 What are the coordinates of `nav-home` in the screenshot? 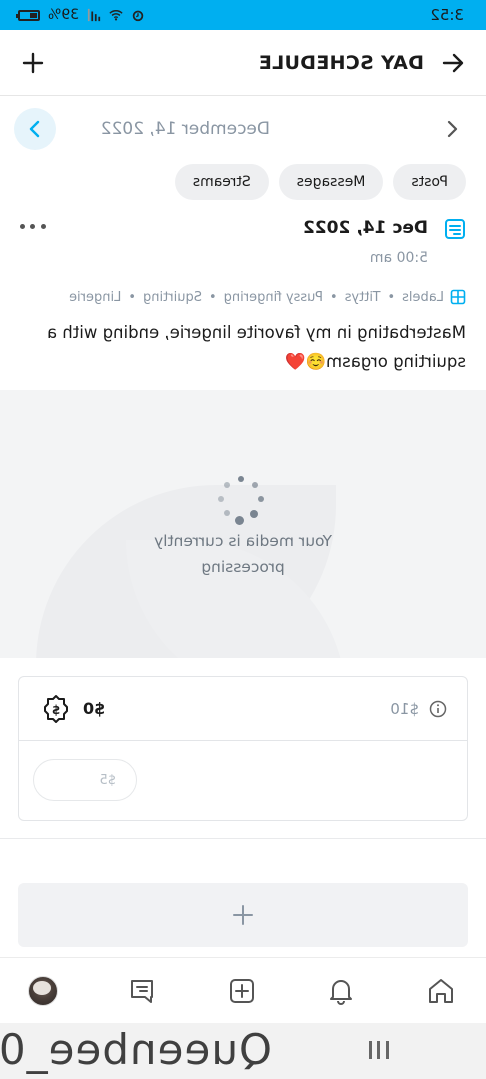 It's located at (441, 991).